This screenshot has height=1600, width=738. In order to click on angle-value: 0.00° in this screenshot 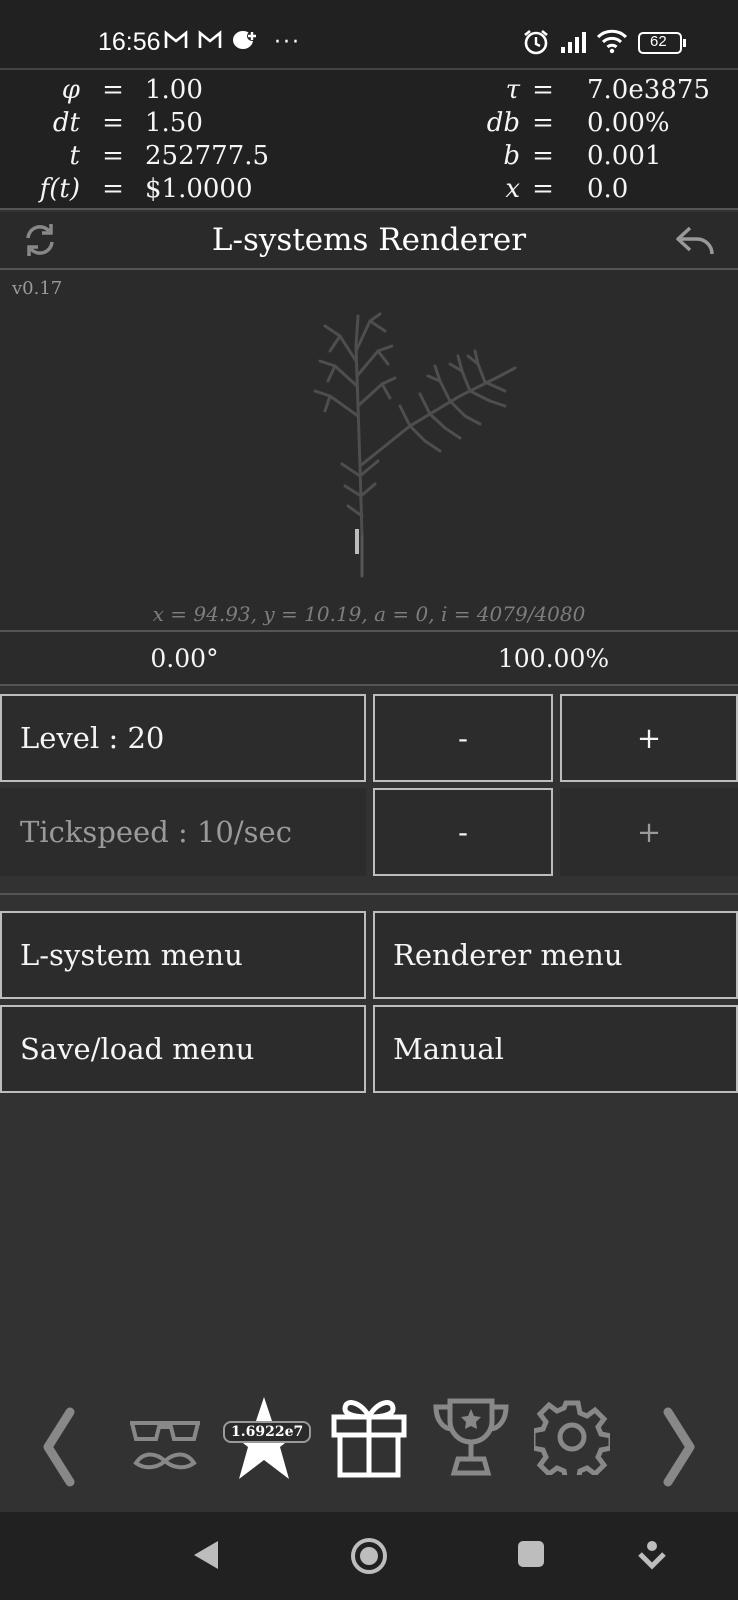, I will do `click(184, 658)`.